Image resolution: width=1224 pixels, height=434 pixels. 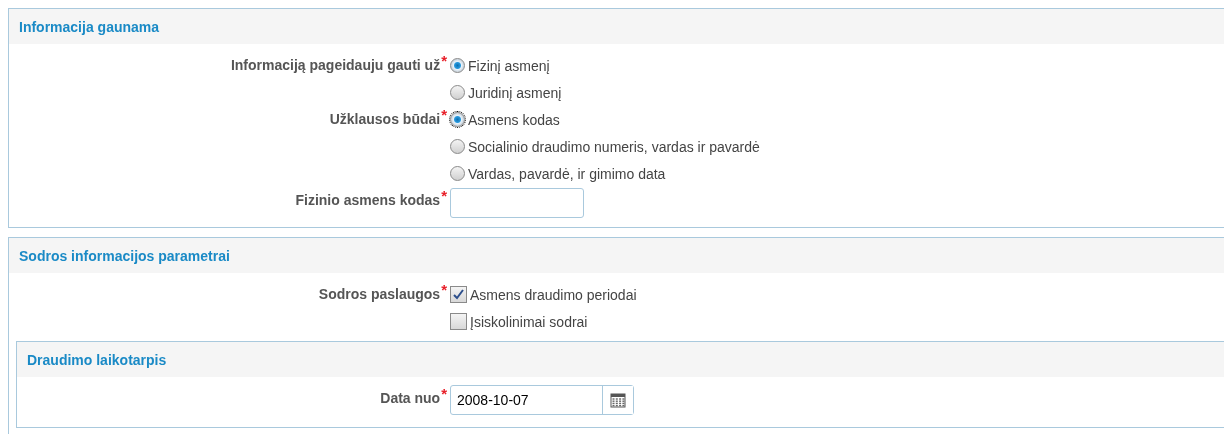 I want to click on radio-option: Fizinį asmenį, so click(x=506, y=65).